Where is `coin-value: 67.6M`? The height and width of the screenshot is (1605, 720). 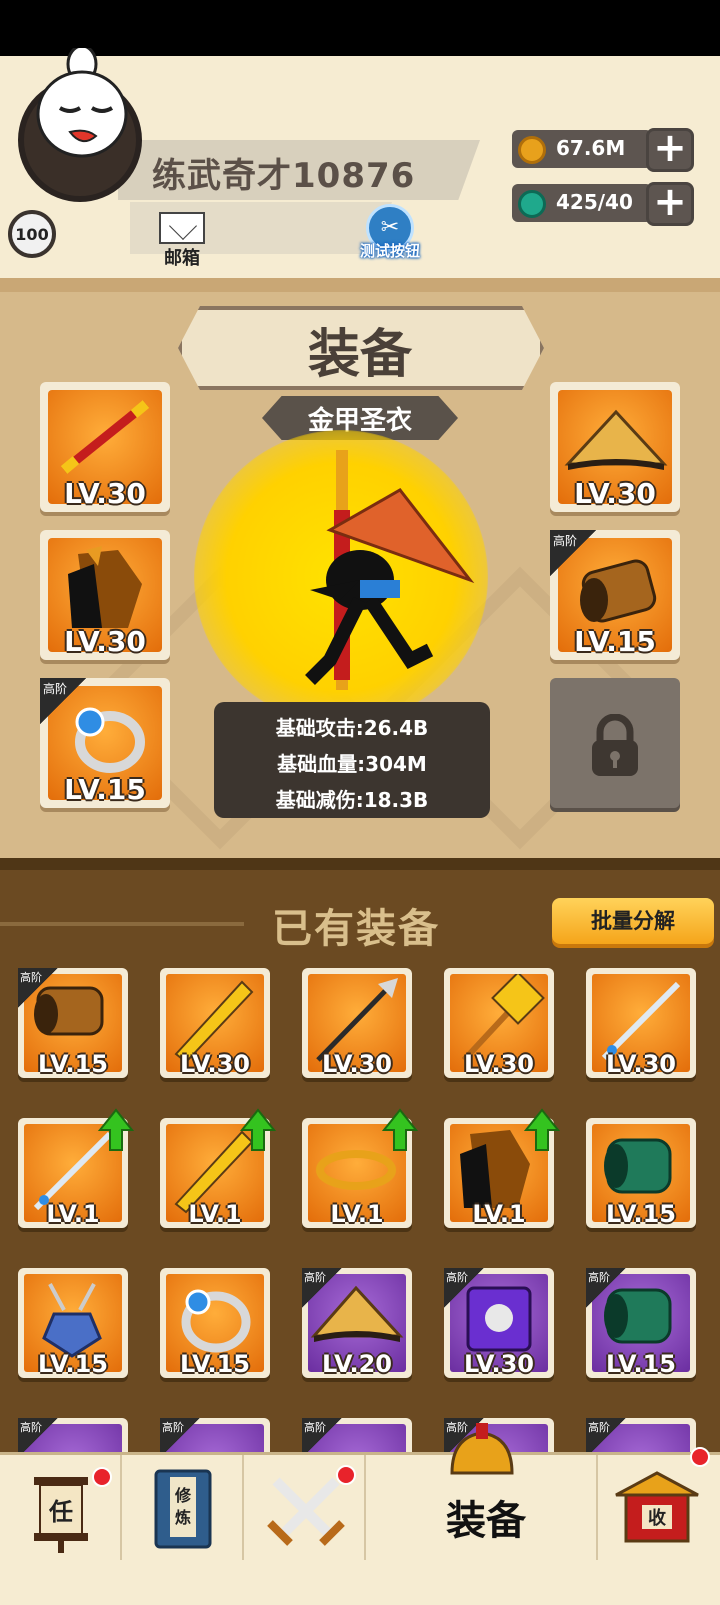 coin-value: 67.6M is located at coordinates (591, 148).